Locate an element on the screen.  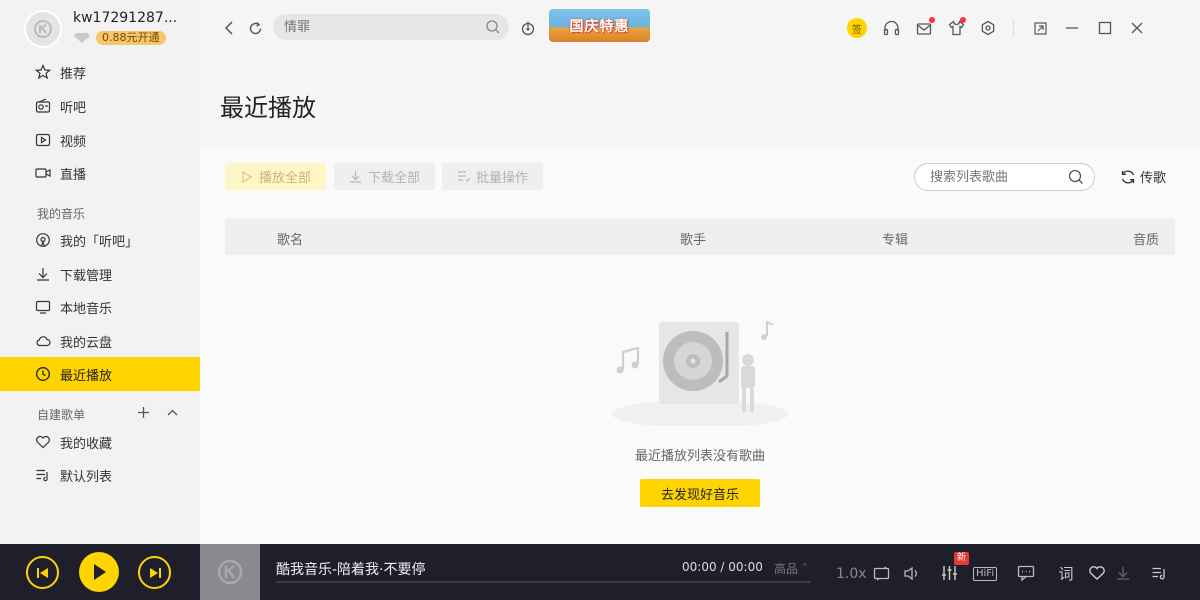
list-search-input is located at coordinates (985, 177).